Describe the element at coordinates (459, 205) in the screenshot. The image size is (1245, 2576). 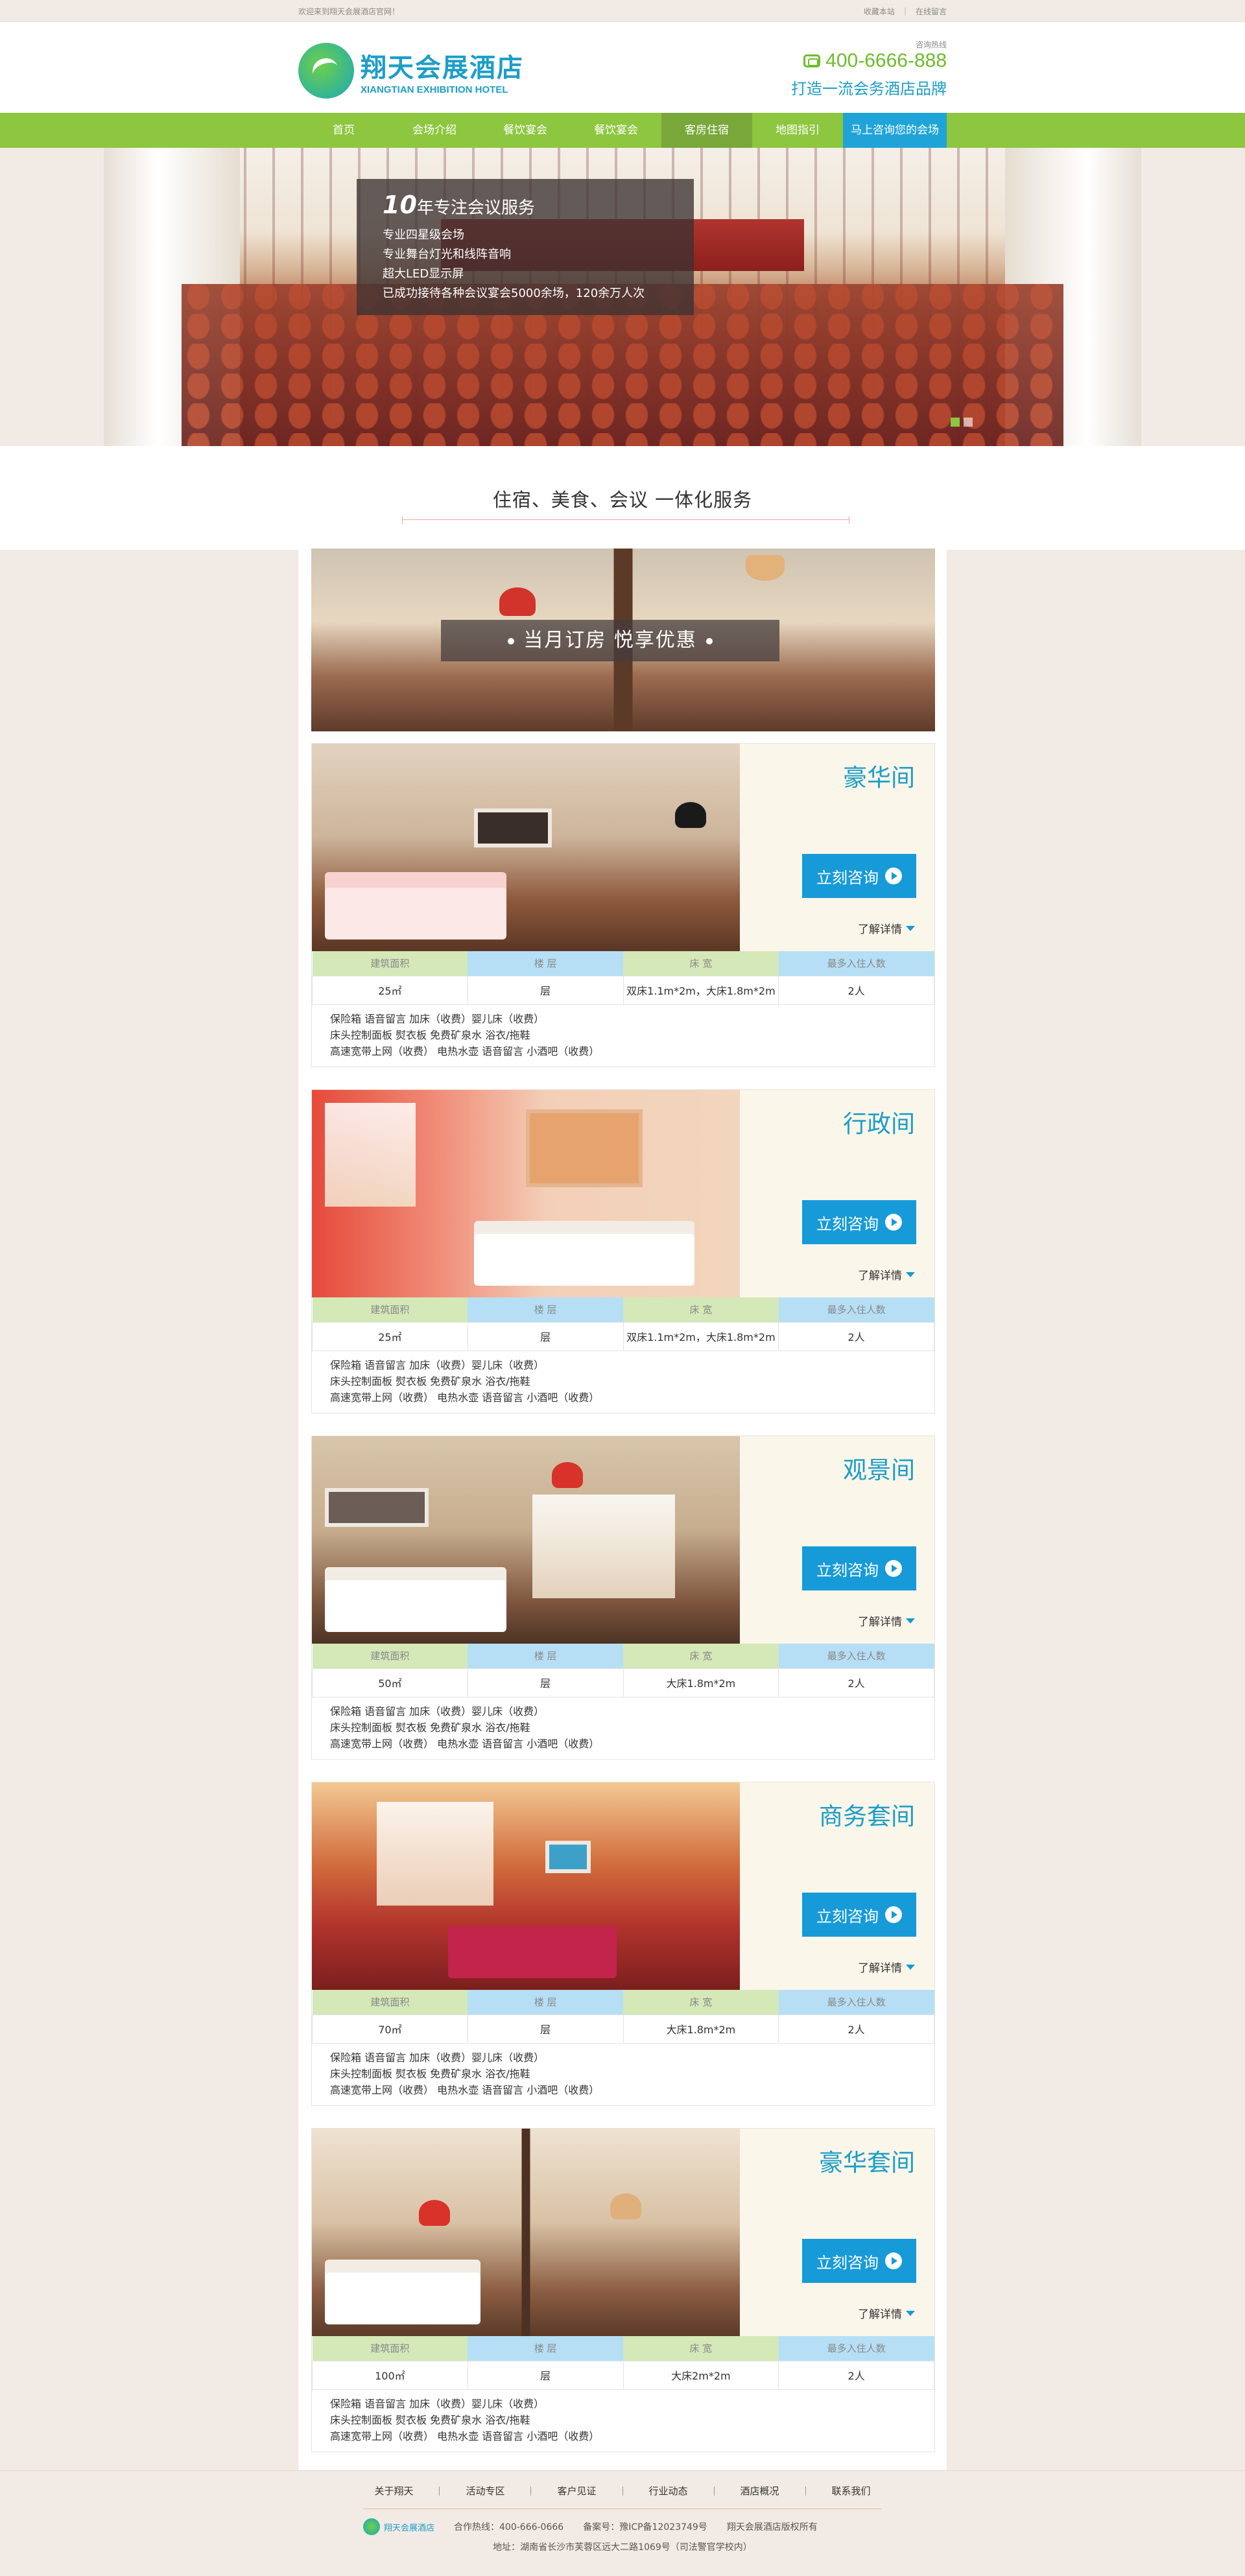
I see `banner-title: 10年专注会议服务` at that location.